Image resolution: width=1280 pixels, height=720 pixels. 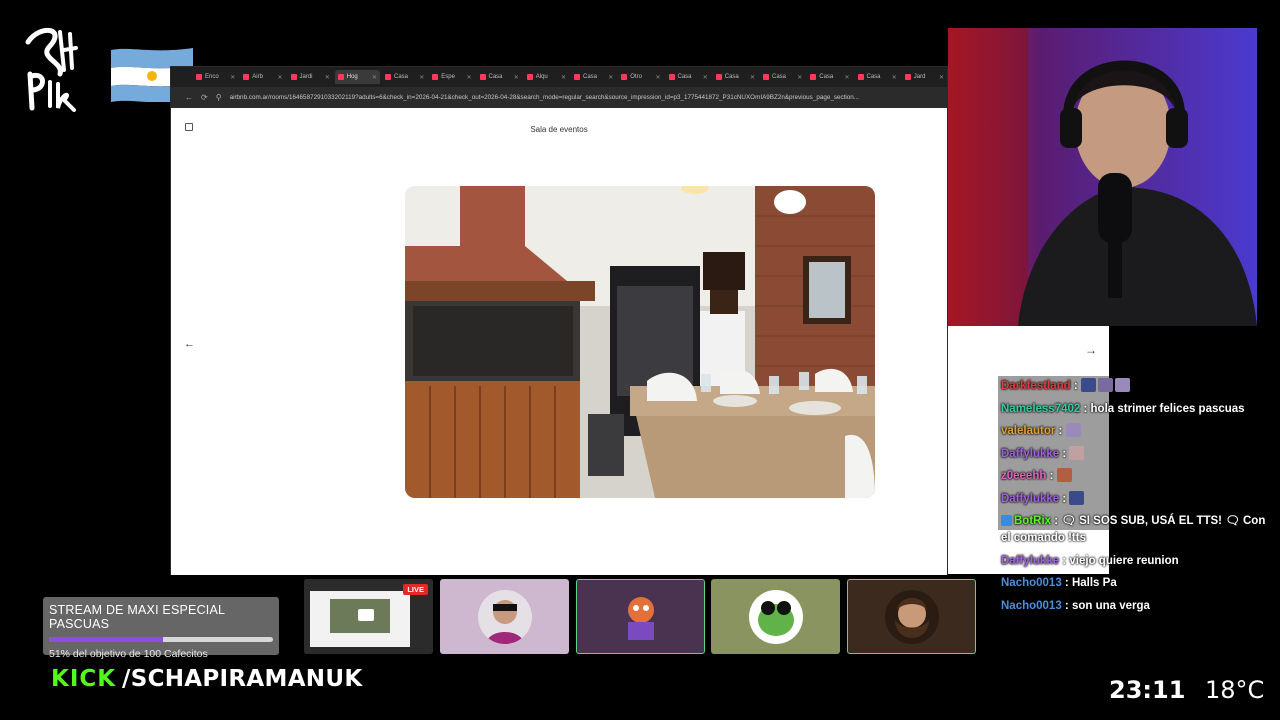 What do you see at coordinates (189, 344) in the screenshot?
I see `arrow-left-icon: ←` at bounding box center [189, 344].